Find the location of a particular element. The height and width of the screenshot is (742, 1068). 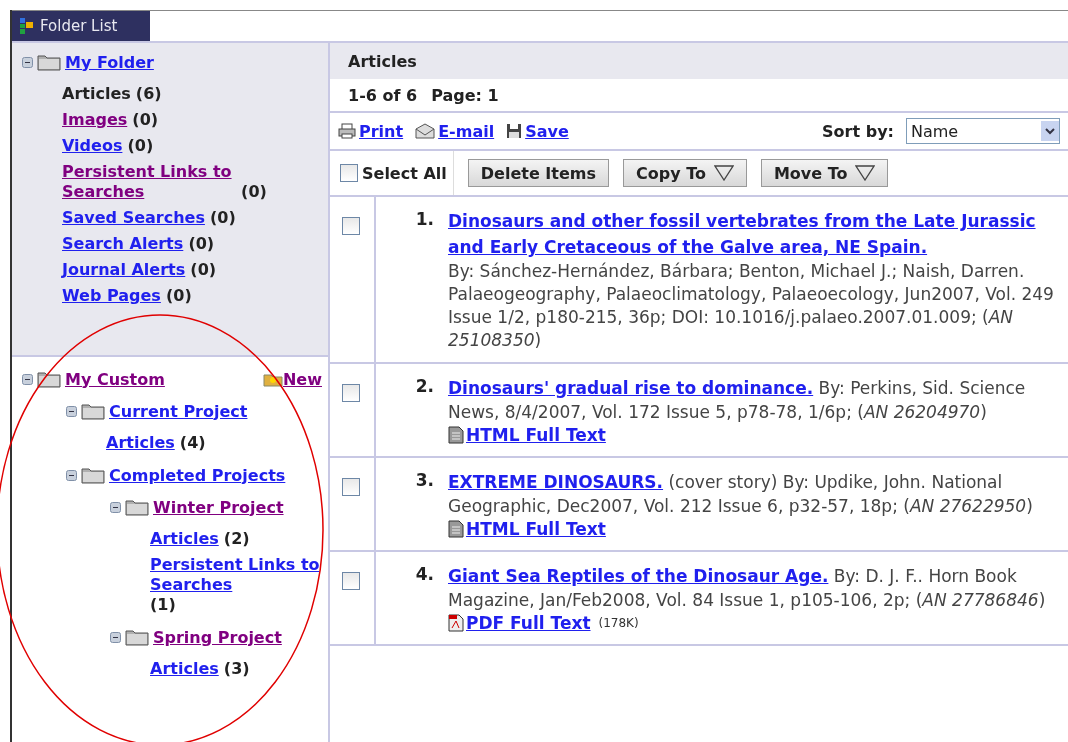

result-title-link: EXTREME DINOSAURS. is located at coordinates (556, 482).